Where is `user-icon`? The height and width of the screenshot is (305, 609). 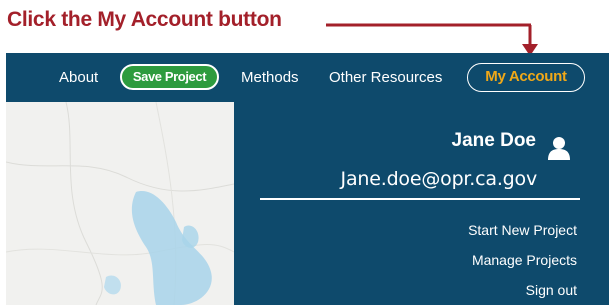 user-icon is located at coordinates (559, 148).